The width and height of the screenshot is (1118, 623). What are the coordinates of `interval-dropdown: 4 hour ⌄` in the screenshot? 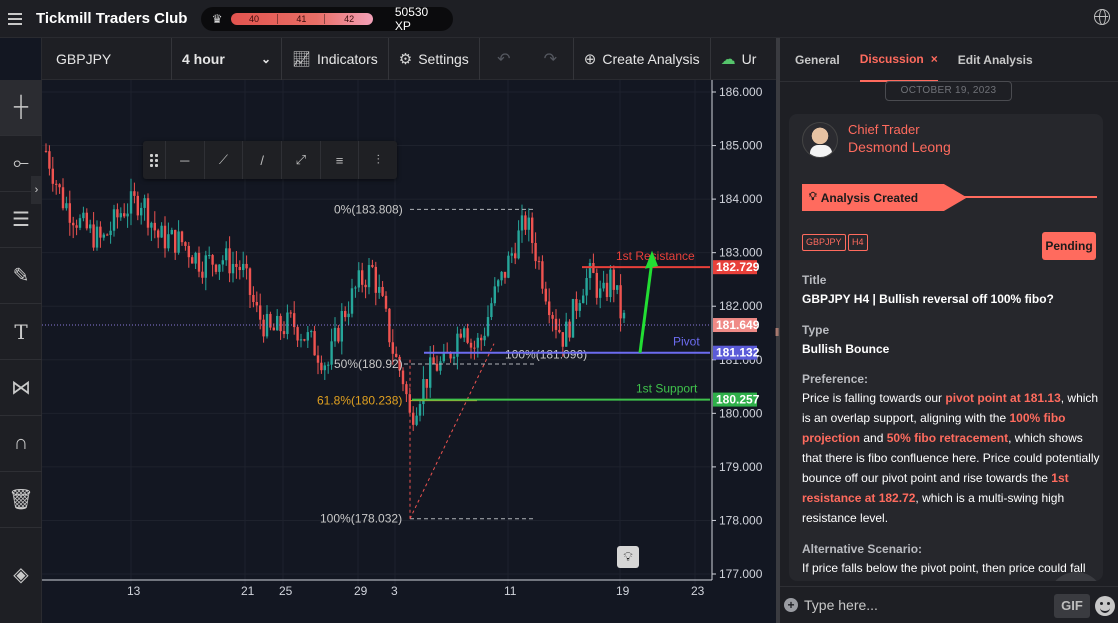 It's located at (227, 58).